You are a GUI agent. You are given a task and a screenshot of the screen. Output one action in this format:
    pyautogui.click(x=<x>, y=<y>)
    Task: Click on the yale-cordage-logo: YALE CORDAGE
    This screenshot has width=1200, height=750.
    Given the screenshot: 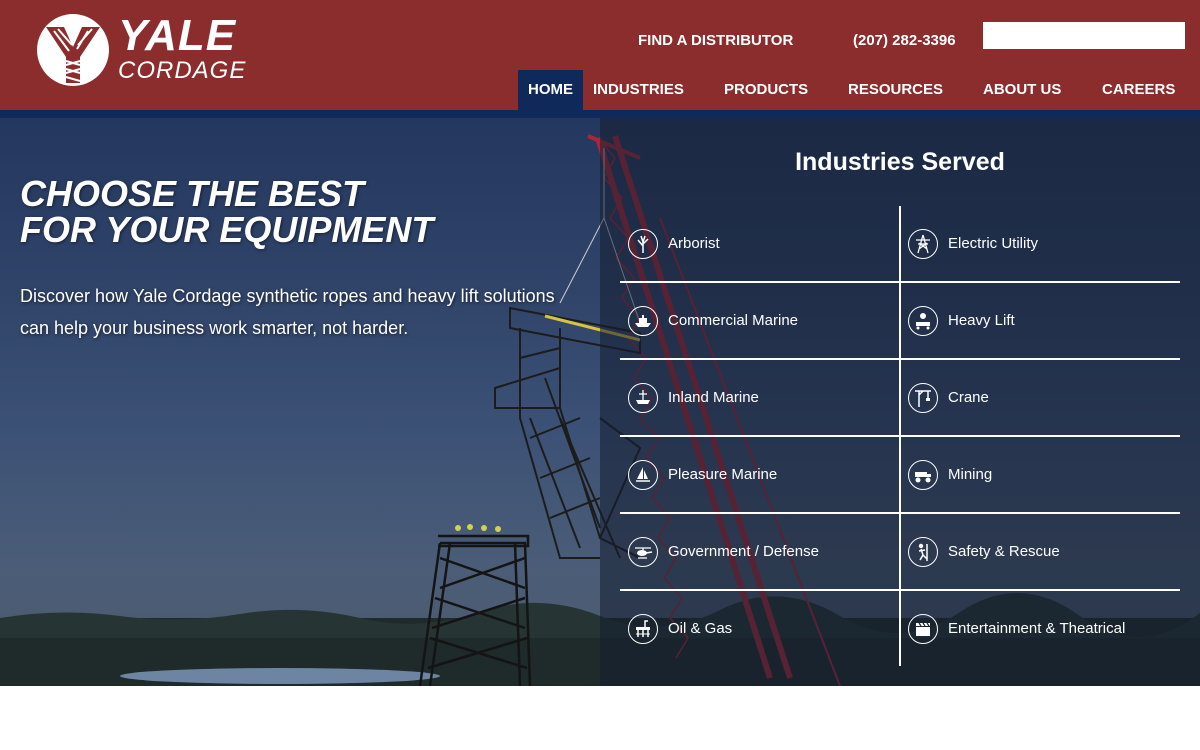 What is the action you would take?
    pyautogui.click(x=146, y=52)
    